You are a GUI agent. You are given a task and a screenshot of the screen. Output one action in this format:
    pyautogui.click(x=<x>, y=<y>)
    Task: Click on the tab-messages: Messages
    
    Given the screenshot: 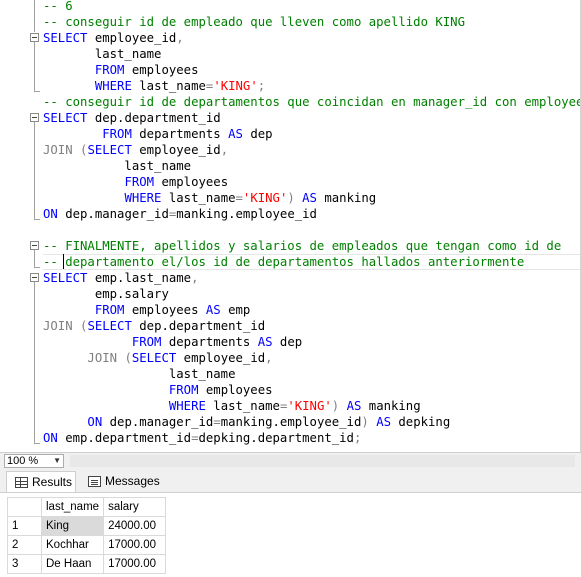 What is the action you would take?
    pyautogui.click(x=120, y=481)
    